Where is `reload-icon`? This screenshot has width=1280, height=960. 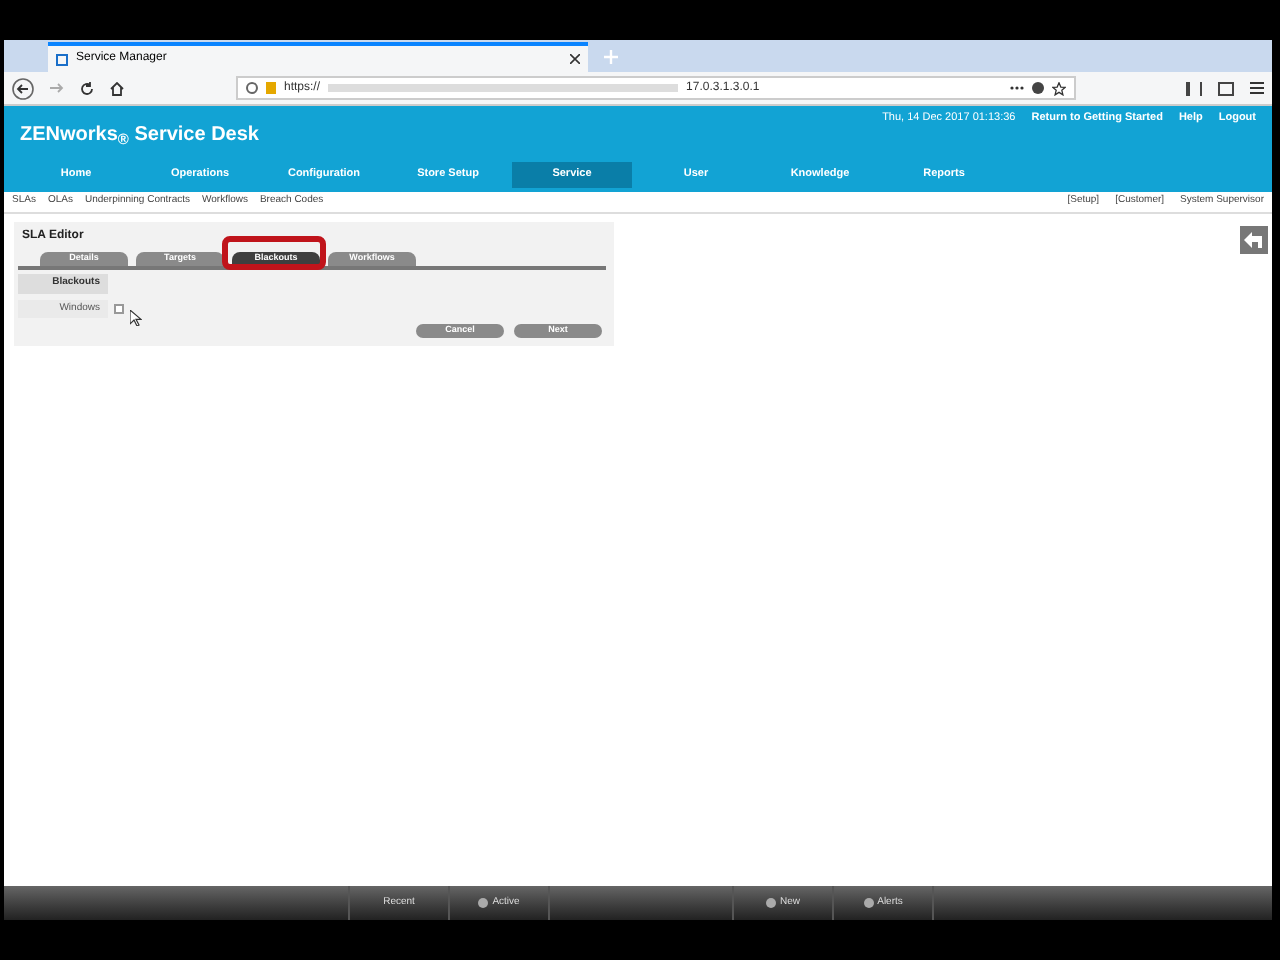 reload-icon is located at coordinates (87, 88).